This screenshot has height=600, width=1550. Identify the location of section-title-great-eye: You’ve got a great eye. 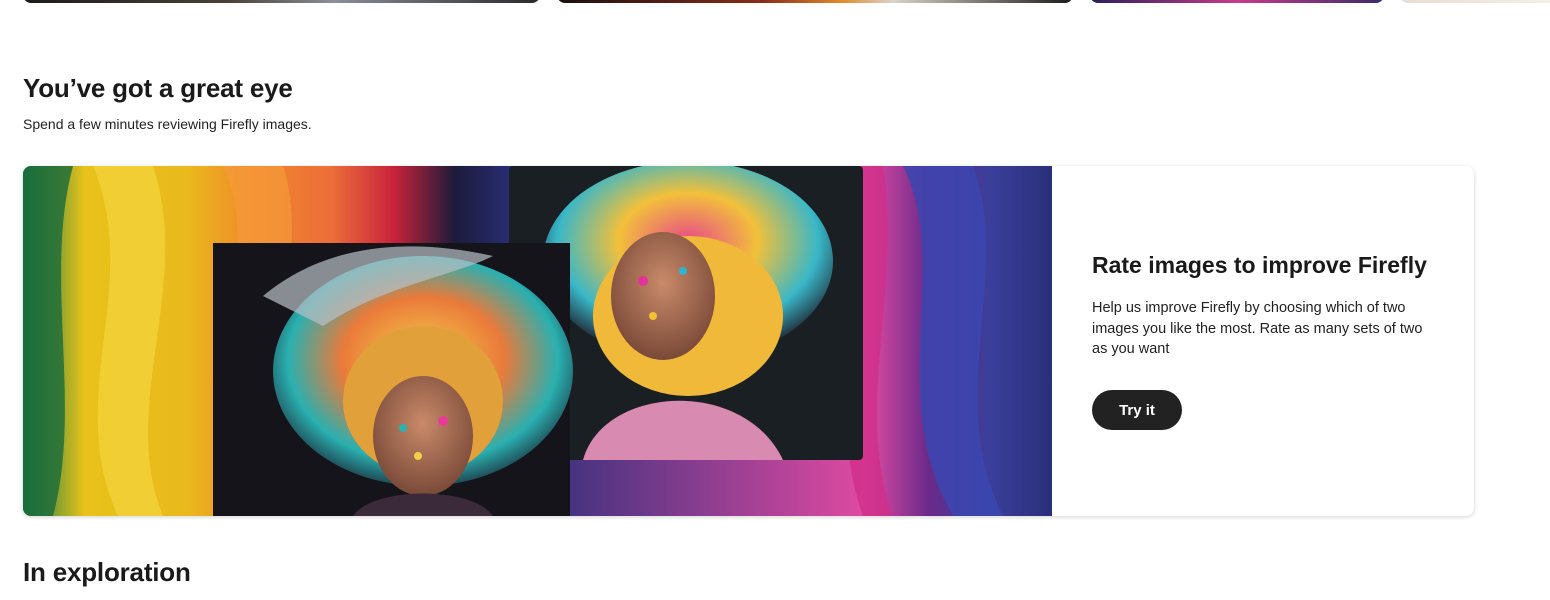
(158, 88).